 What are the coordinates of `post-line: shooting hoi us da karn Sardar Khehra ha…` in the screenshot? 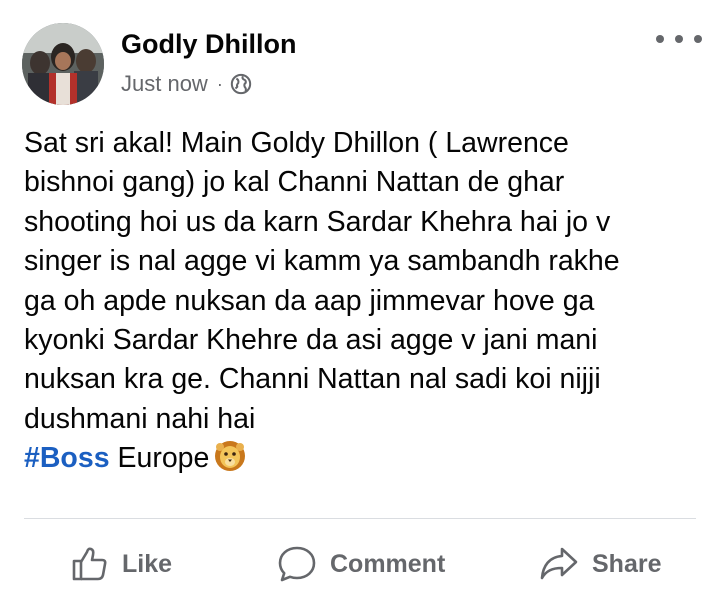 It's located at (317, 221).